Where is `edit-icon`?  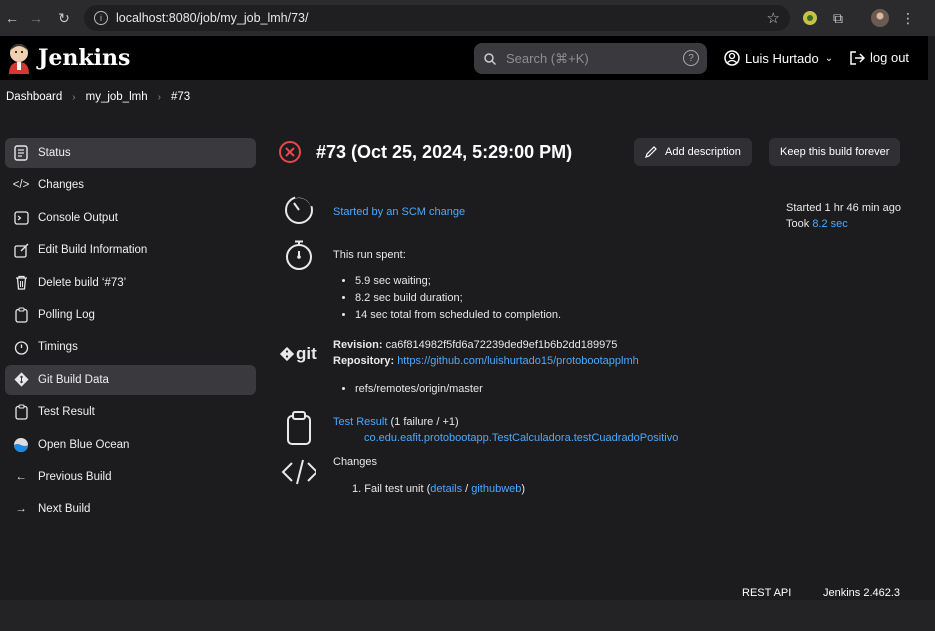 edit-icon is located at coordinates (21, 250).